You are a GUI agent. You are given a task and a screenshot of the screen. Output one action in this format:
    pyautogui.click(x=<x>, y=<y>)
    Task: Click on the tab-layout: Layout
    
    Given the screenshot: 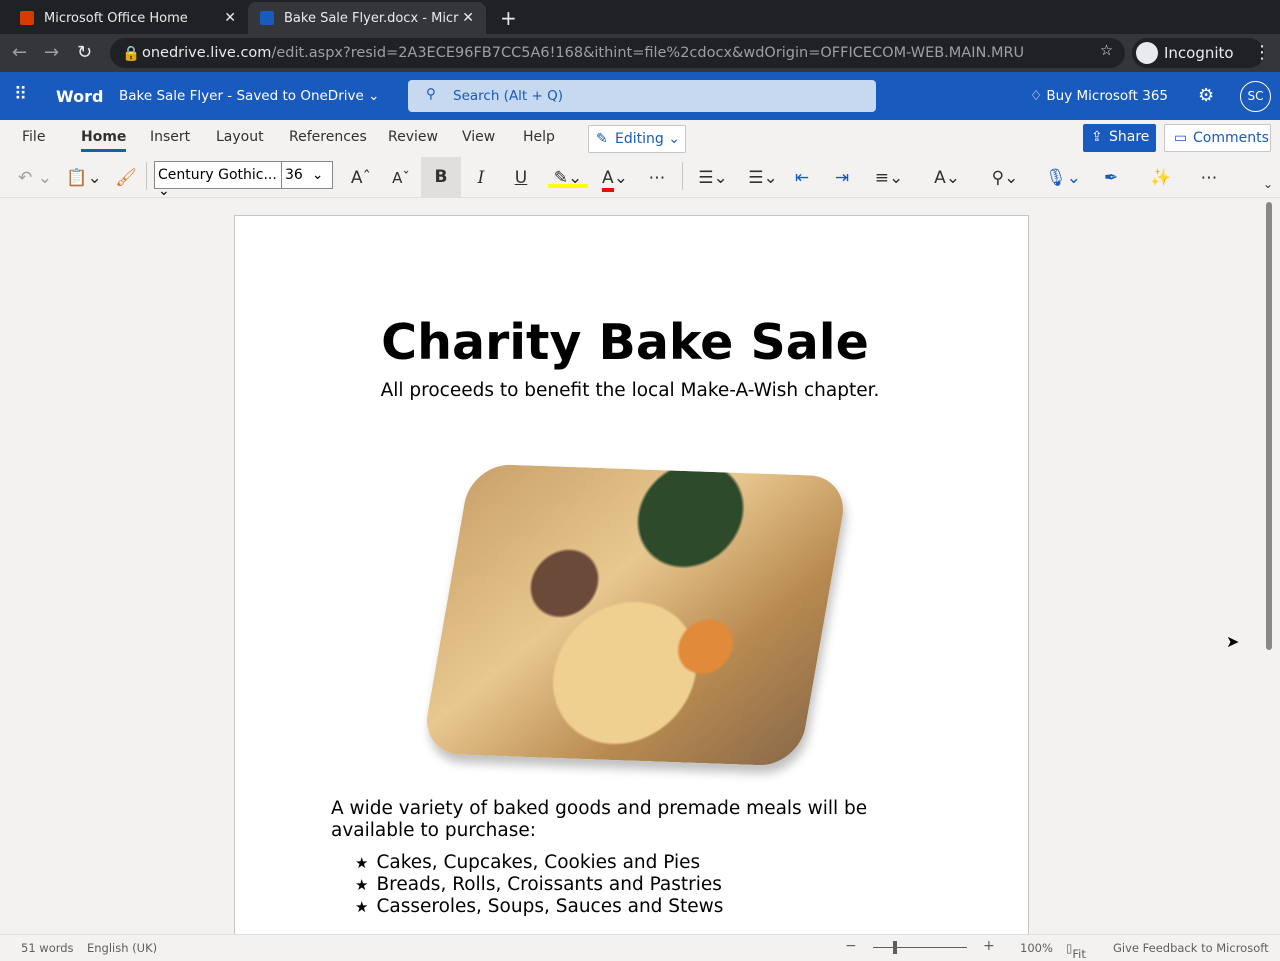 What is the action you would take?
    pyautogui.click(x=240, y=137)
    